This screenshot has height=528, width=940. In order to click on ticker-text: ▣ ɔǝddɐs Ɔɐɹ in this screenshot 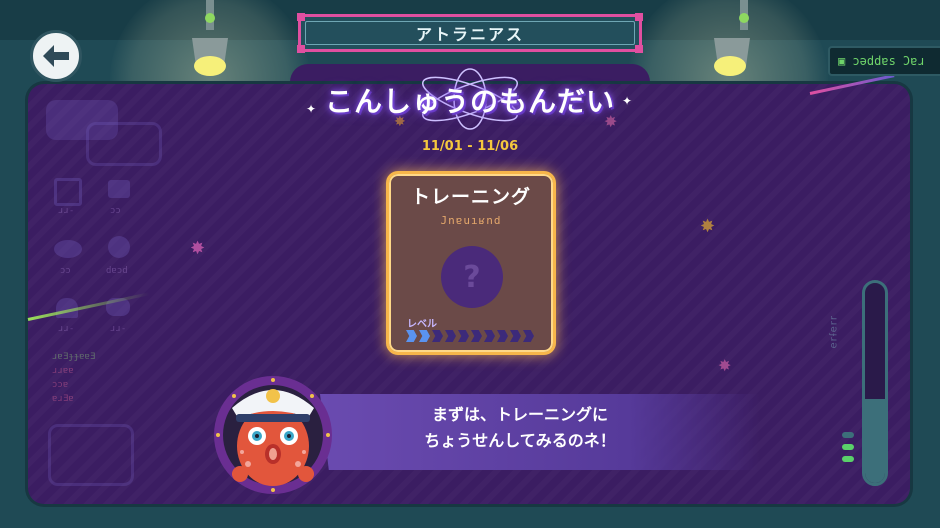, I will do `click(881, 61)`.